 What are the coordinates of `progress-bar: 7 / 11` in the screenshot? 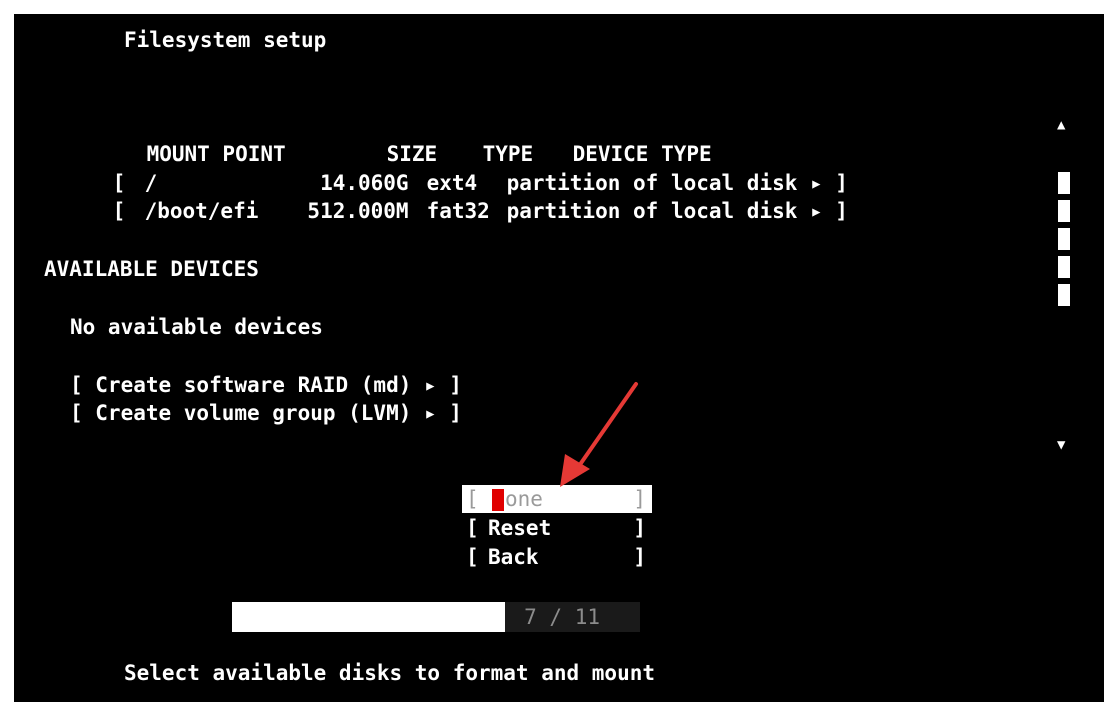 It's located at (436, 617).